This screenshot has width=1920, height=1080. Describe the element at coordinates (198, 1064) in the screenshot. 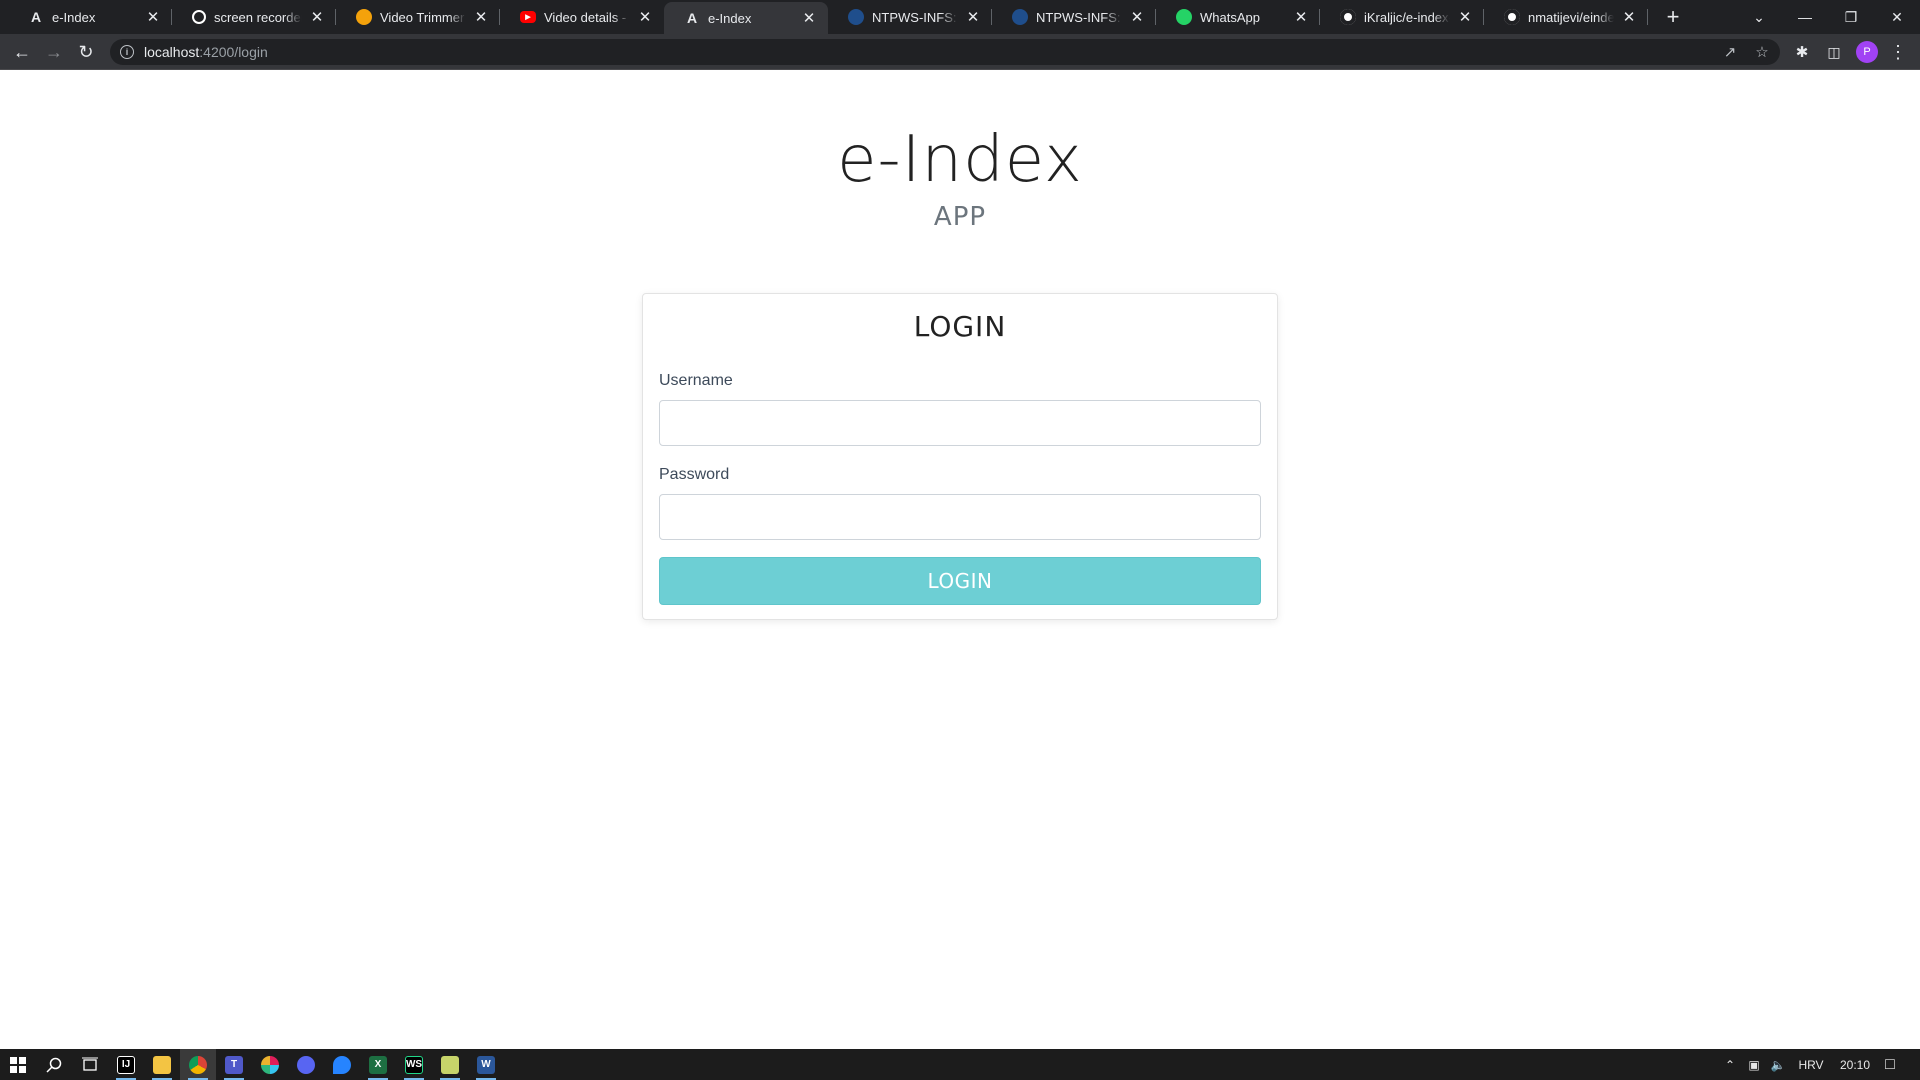

I see `chrome-icon` at that location.